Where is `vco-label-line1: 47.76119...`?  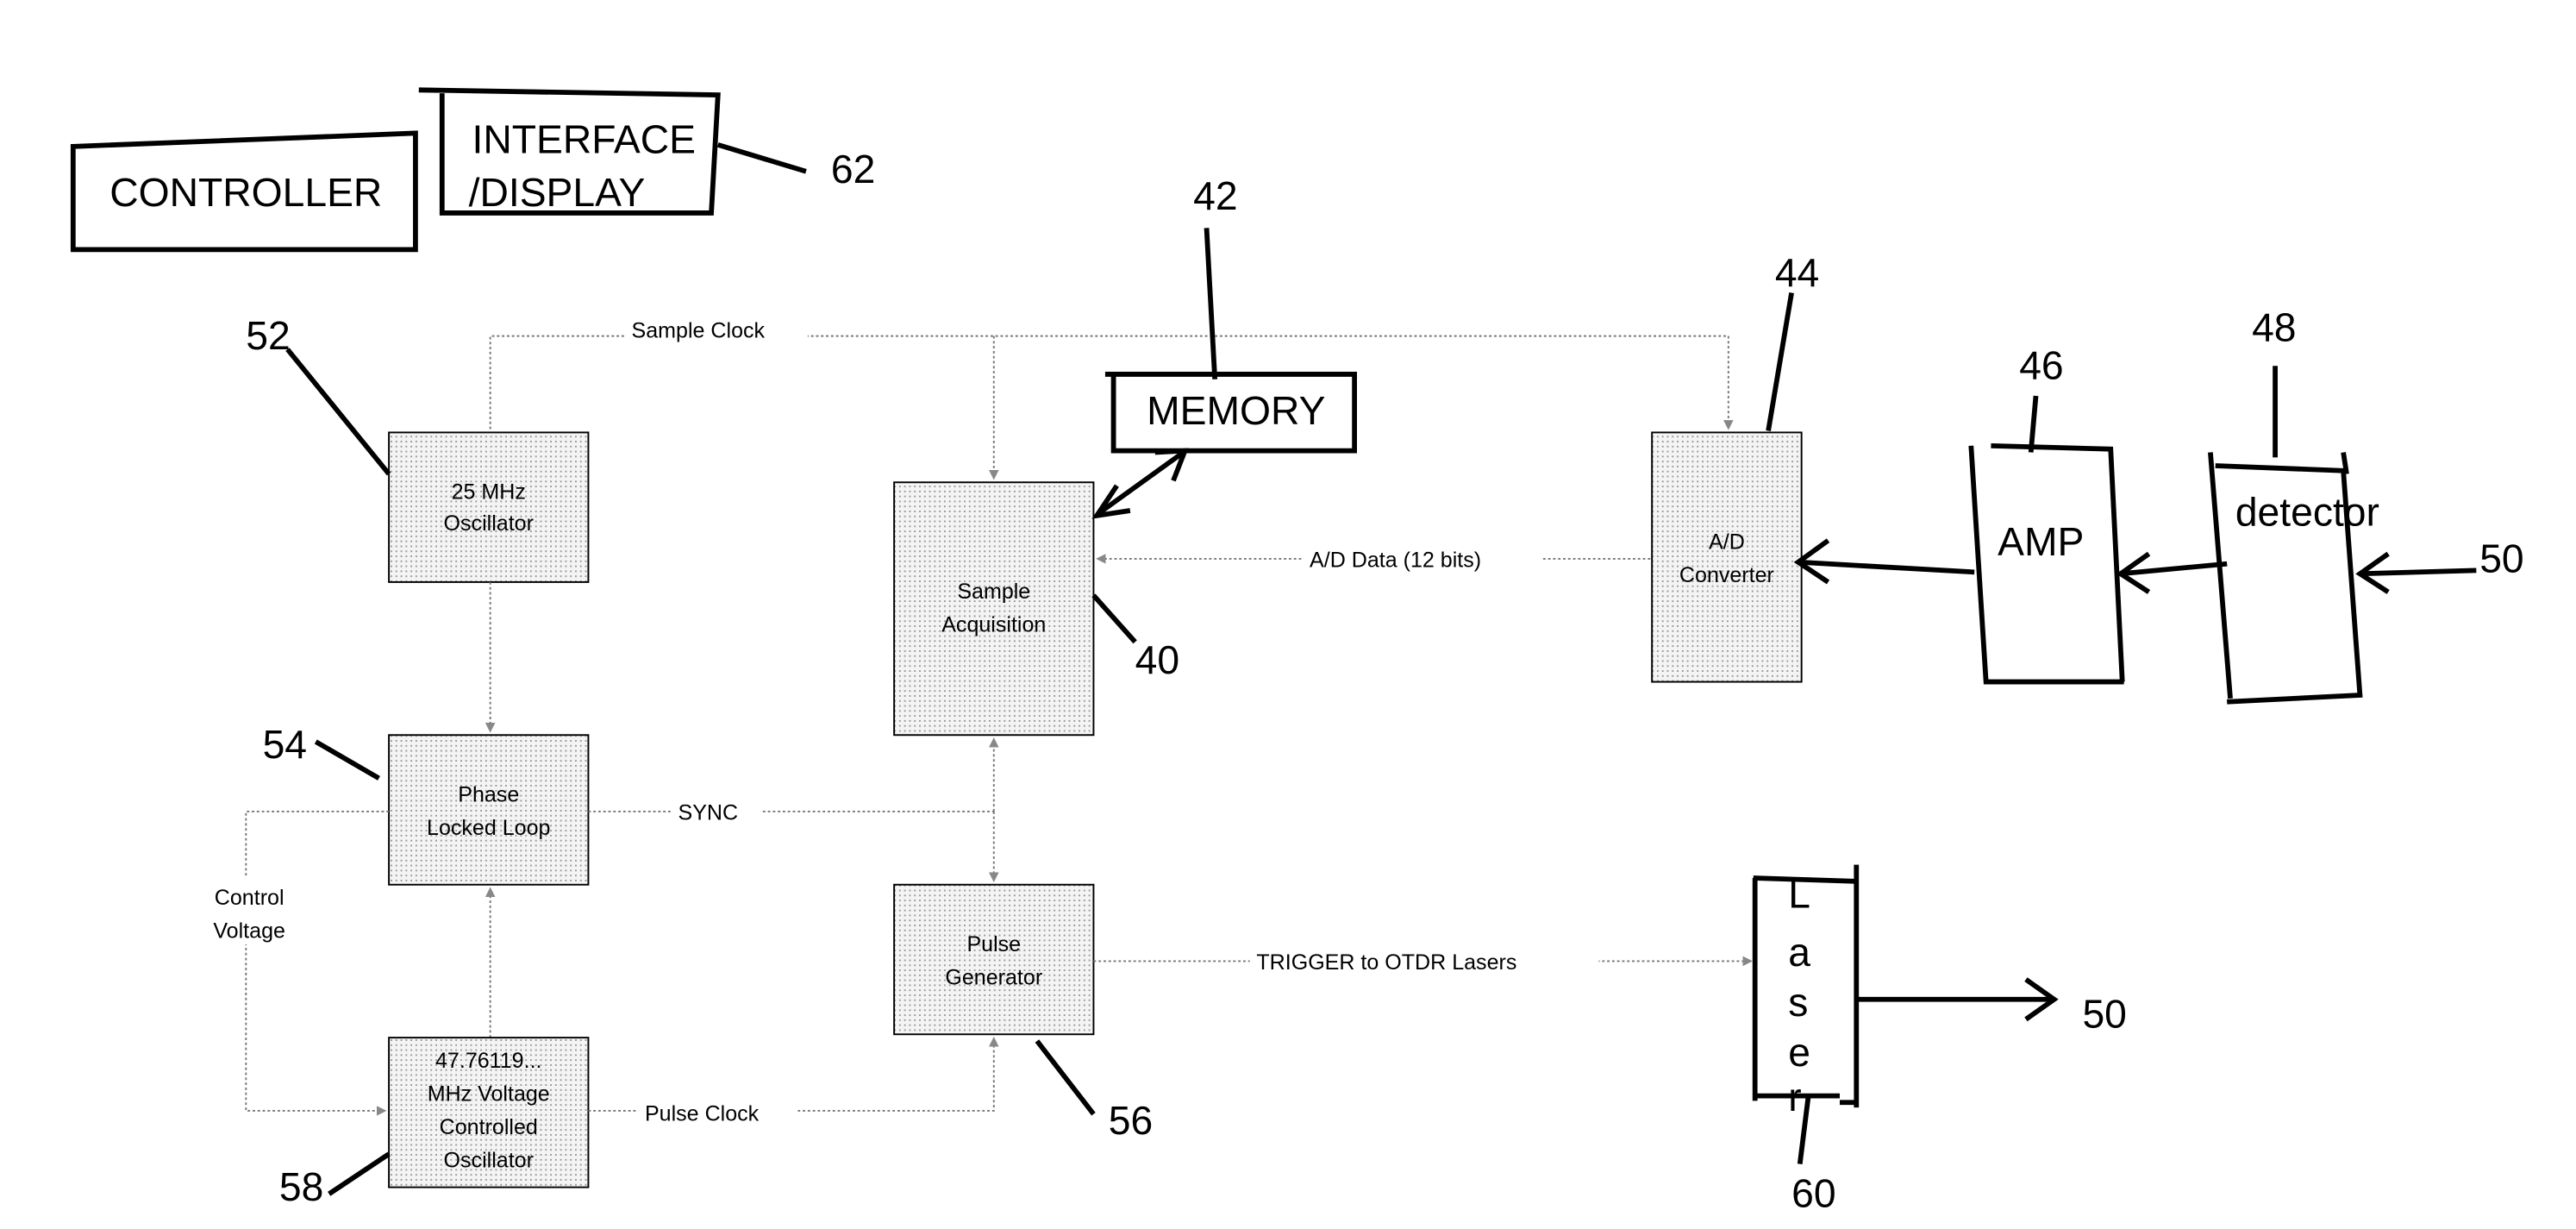 vco-label-line1: 47.76119... is located at coordinates (488, 1061).